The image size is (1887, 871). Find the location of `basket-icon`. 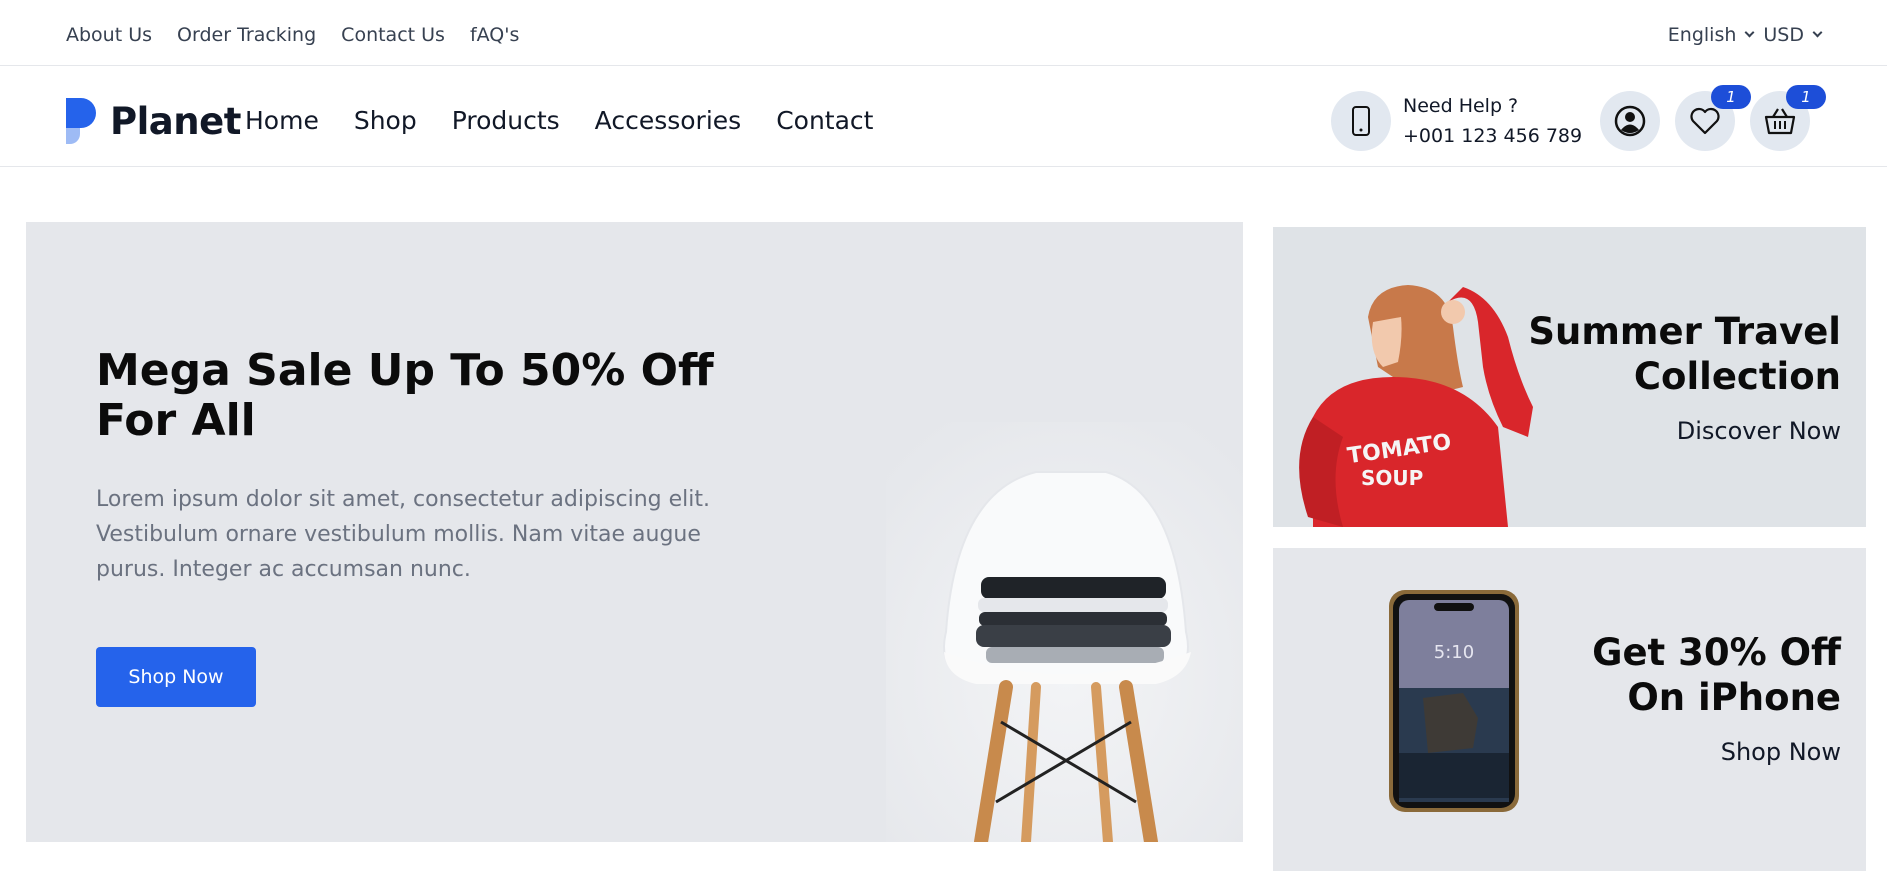

basket-icon is located at coordinates (1780, 121).